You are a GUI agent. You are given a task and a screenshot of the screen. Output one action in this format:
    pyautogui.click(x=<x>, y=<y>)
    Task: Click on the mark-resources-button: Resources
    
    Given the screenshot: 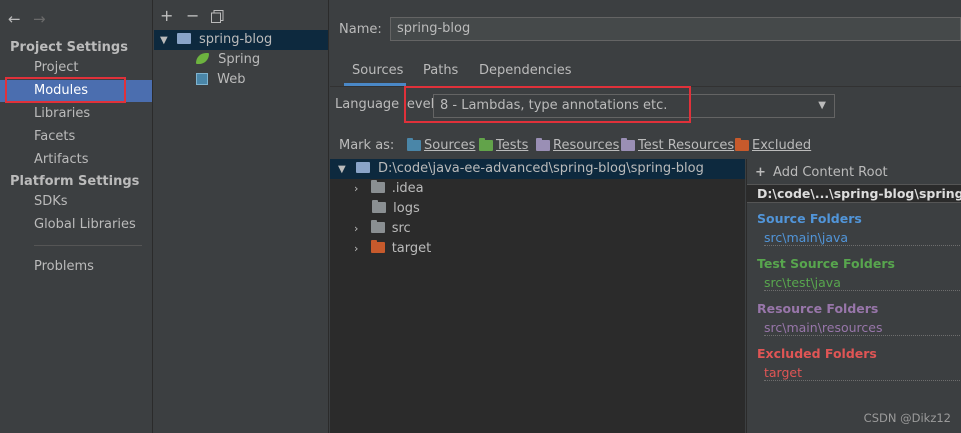 What is the action you would take?
    pyautogui.click(x=577, y=145)
    